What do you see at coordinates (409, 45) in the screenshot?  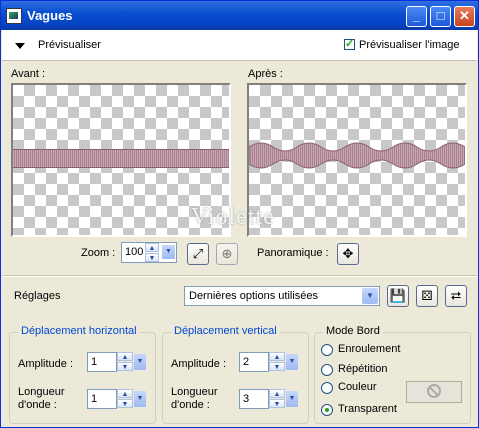 I see `preview-image-label: Prévisualiser l'image` at bounding box center [409, 45].